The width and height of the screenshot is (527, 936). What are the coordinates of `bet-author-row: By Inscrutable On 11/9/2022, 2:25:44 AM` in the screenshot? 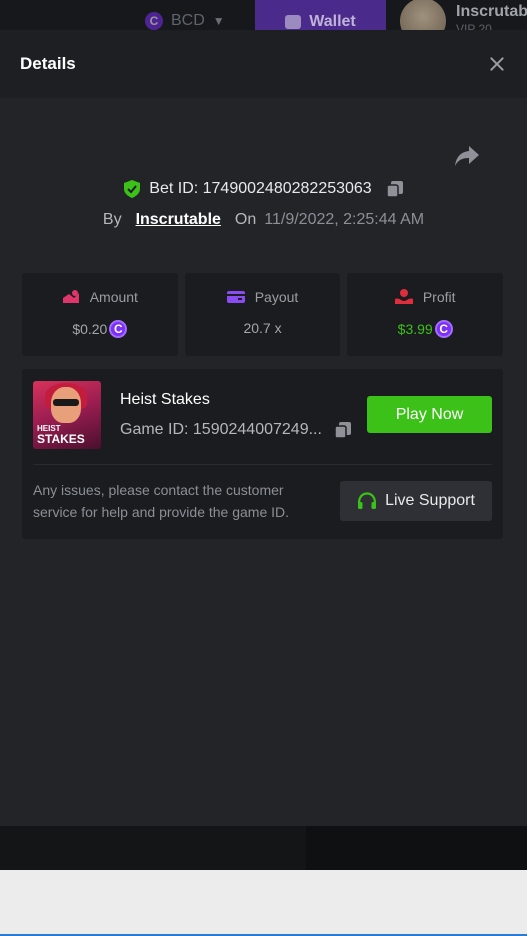 It's located at (263, 220).